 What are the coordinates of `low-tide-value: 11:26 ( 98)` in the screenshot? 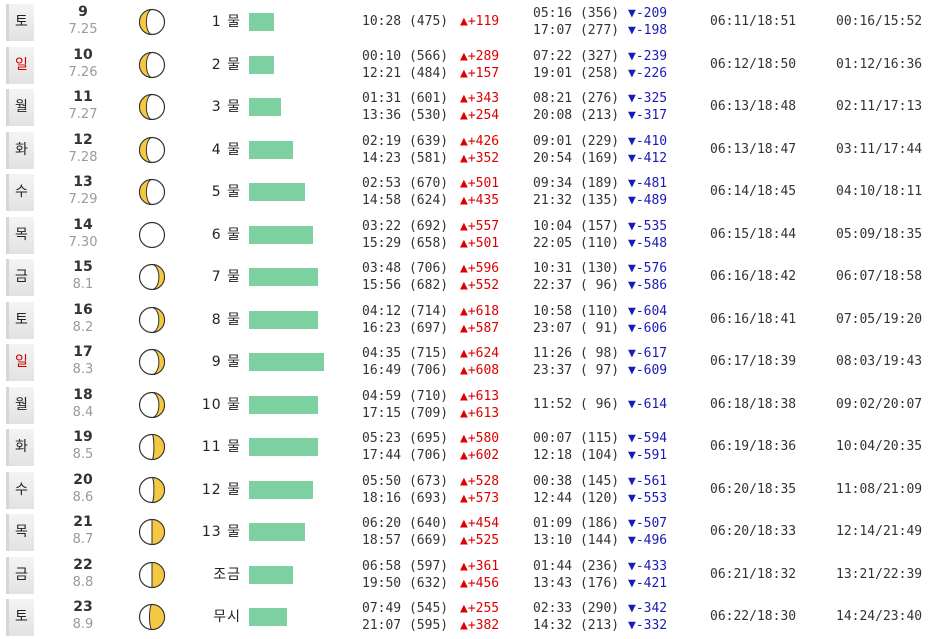 It's located at (576, 354).